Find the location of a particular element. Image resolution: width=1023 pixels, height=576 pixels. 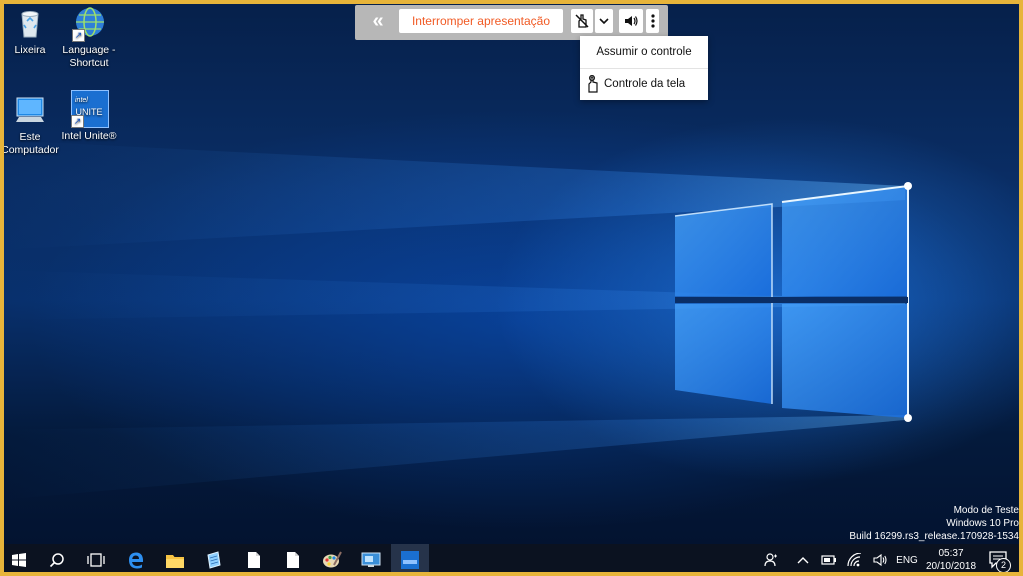

computer-icon is located at coordinates (30, 110).